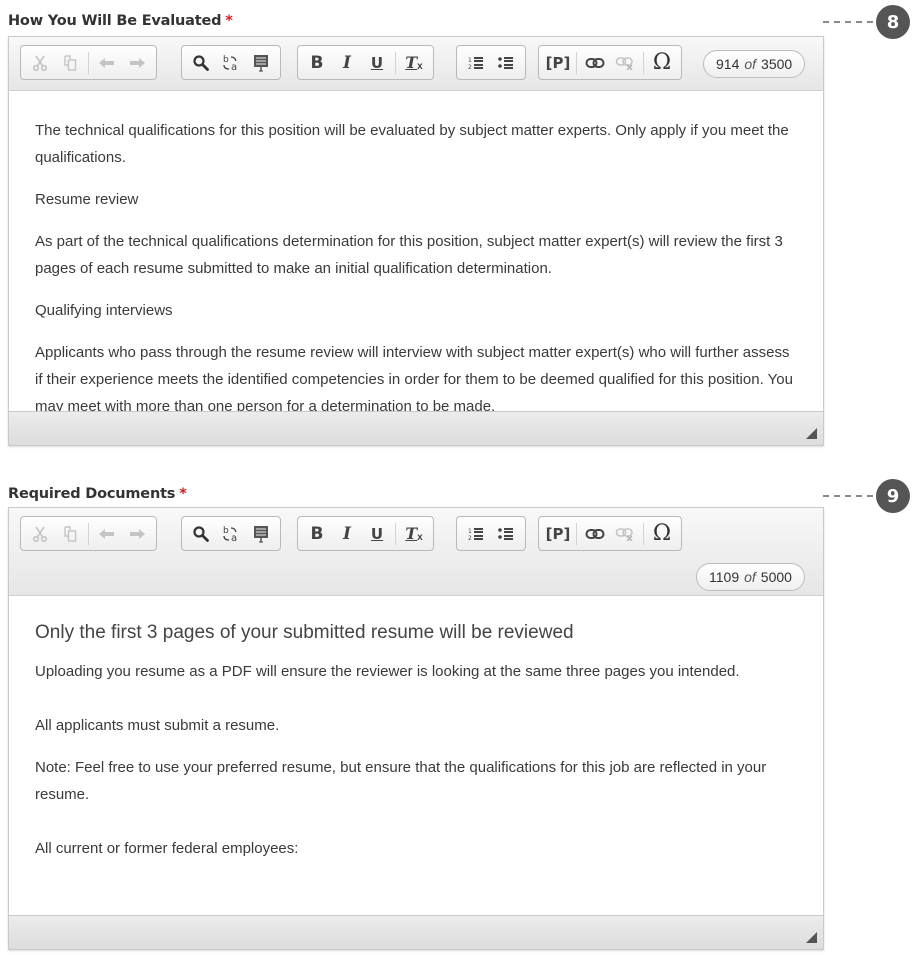 Image resolution: width=922 pixels, height=955 pixels. Describe the element at coordinates (167, 848) in the screenshot. I see `content-paragraph: All current or former federal employees:` at that location.